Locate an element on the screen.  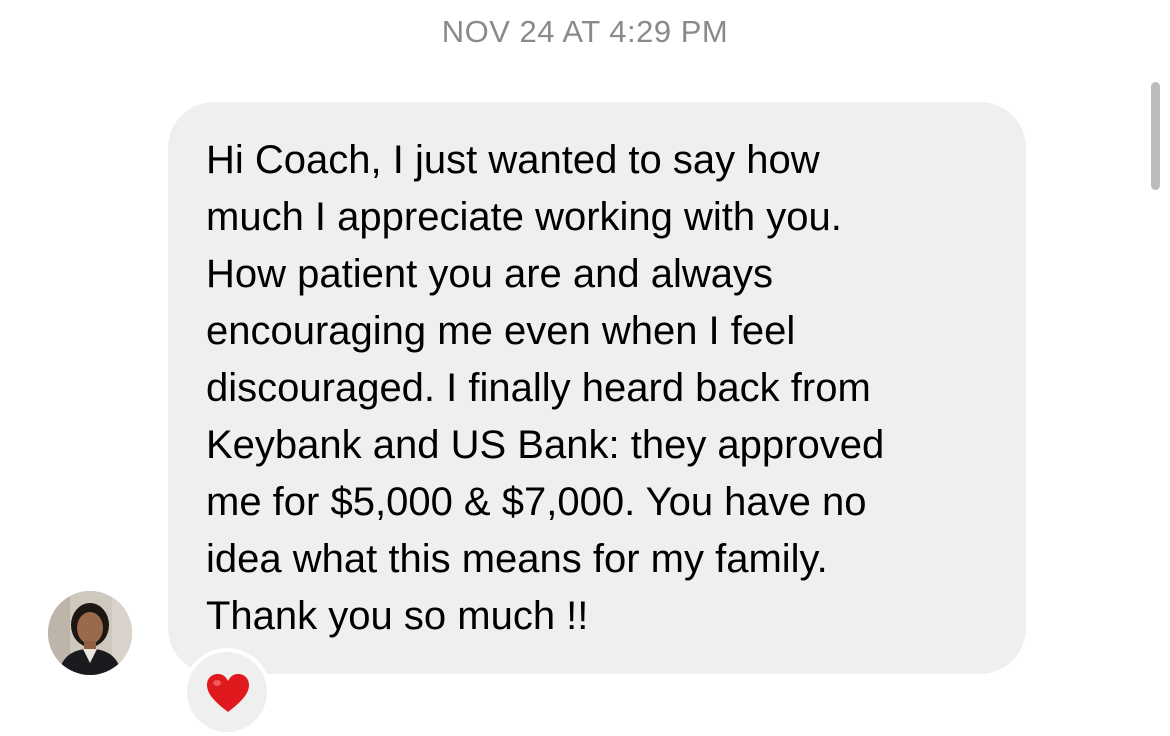
sender-avatar is located at coordinates (90, 633).